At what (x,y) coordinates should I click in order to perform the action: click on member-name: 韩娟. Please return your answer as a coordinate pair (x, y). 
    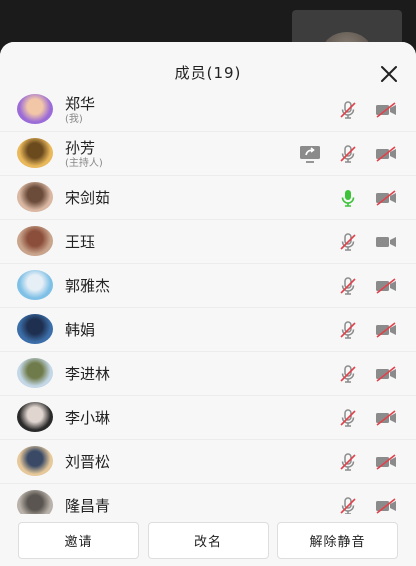
    Looking at the image, I should click on (80, 330).